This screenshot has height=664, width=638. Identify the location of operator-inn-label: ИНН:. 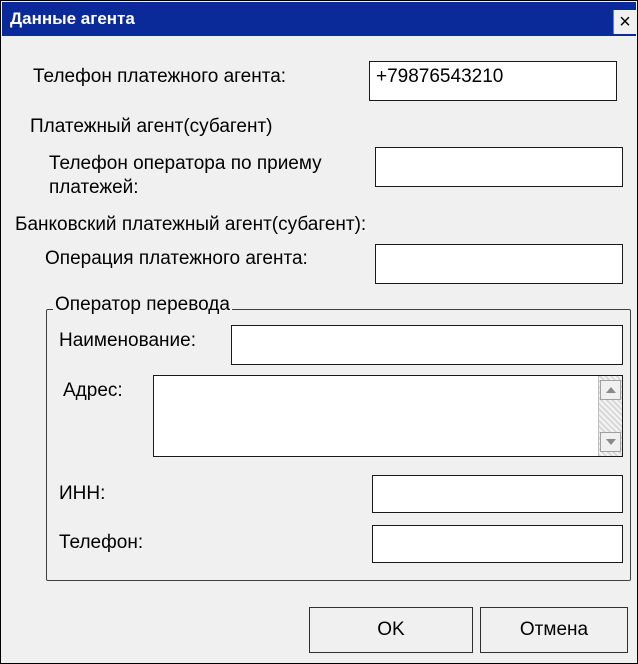
(82, 493).